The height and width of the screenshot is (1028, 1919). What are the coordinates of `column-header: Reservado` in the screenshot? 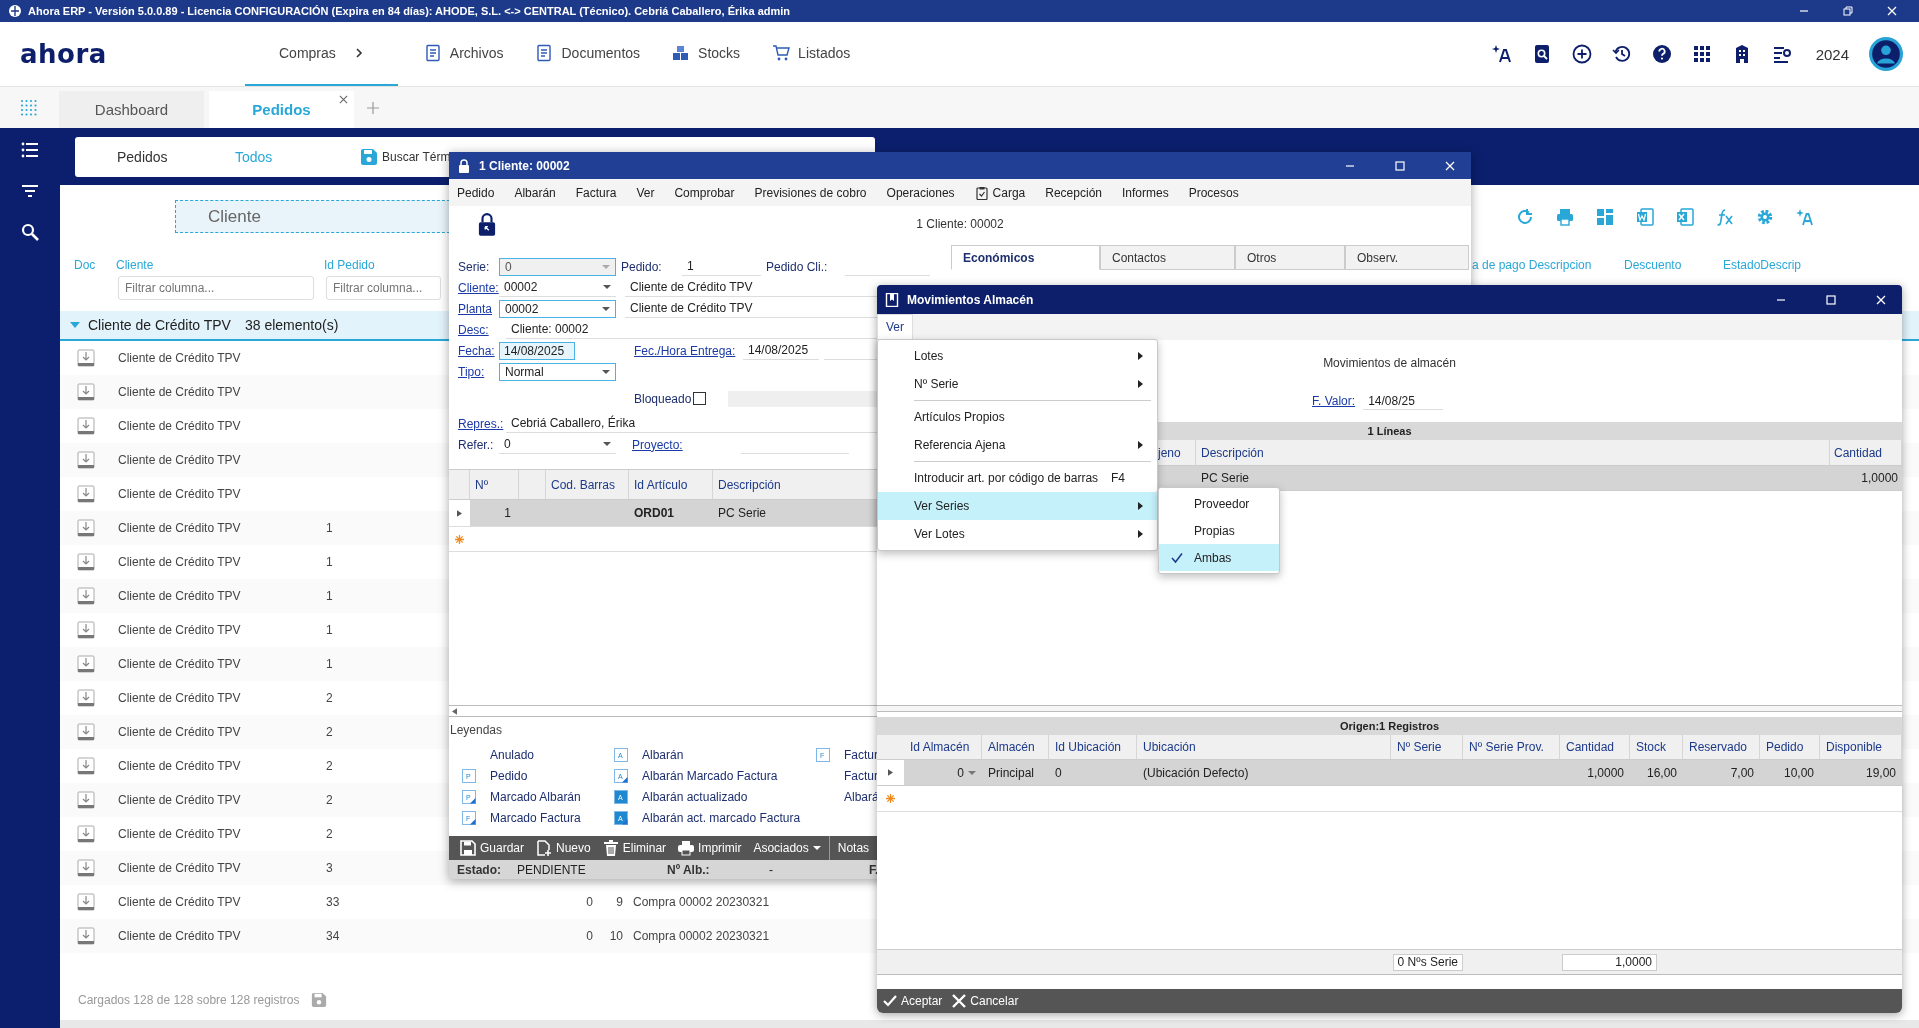 It's located at (1721, 747).